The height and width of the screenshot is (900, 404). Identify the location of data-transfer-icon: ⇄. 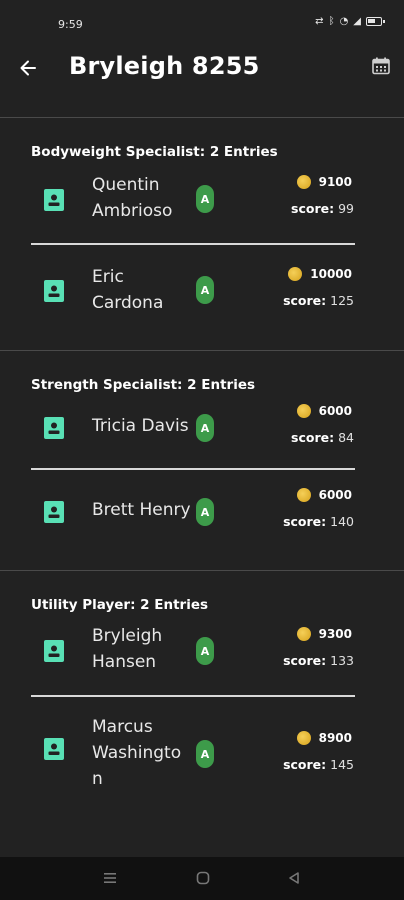
(319, 21).